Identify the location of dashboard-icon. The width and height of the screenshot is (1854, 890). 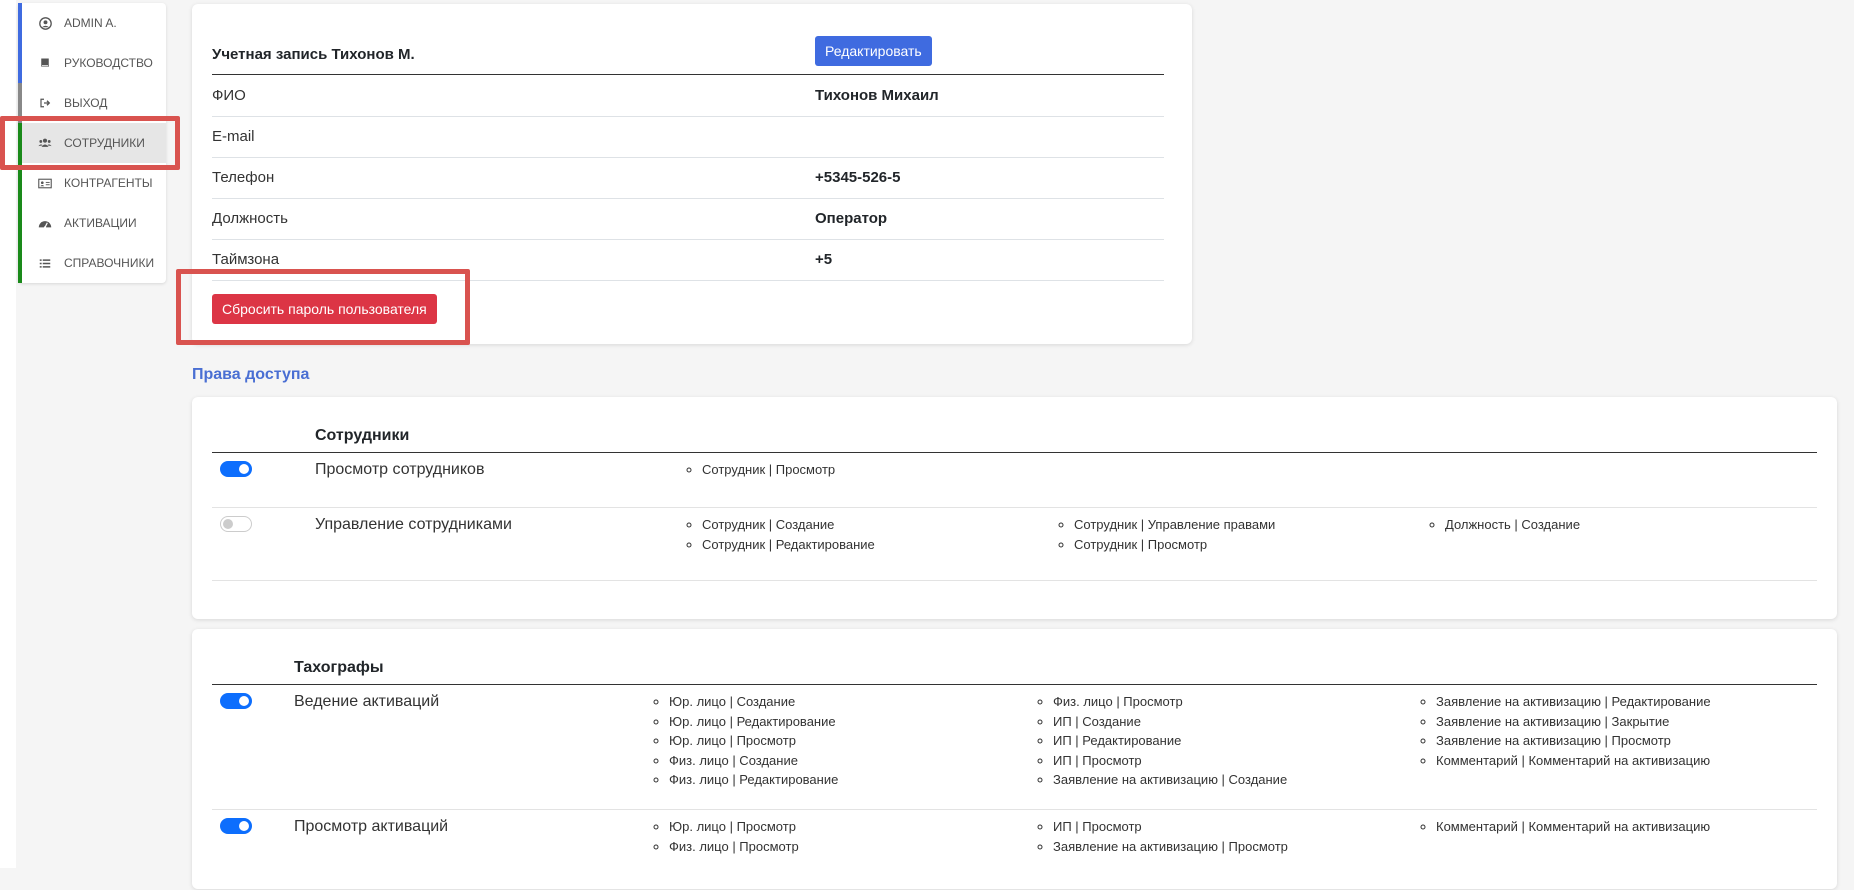
(45, 223).